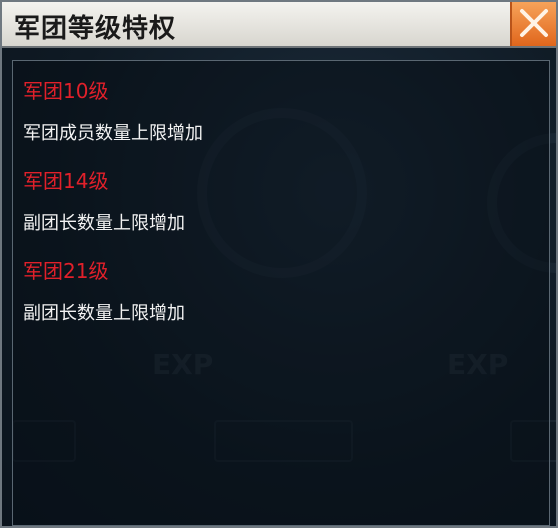  Describe the element at coordinates (113, 118) in the screenshot. I see `list-item: 军团10级 军团成员数量上限增加` at that location.